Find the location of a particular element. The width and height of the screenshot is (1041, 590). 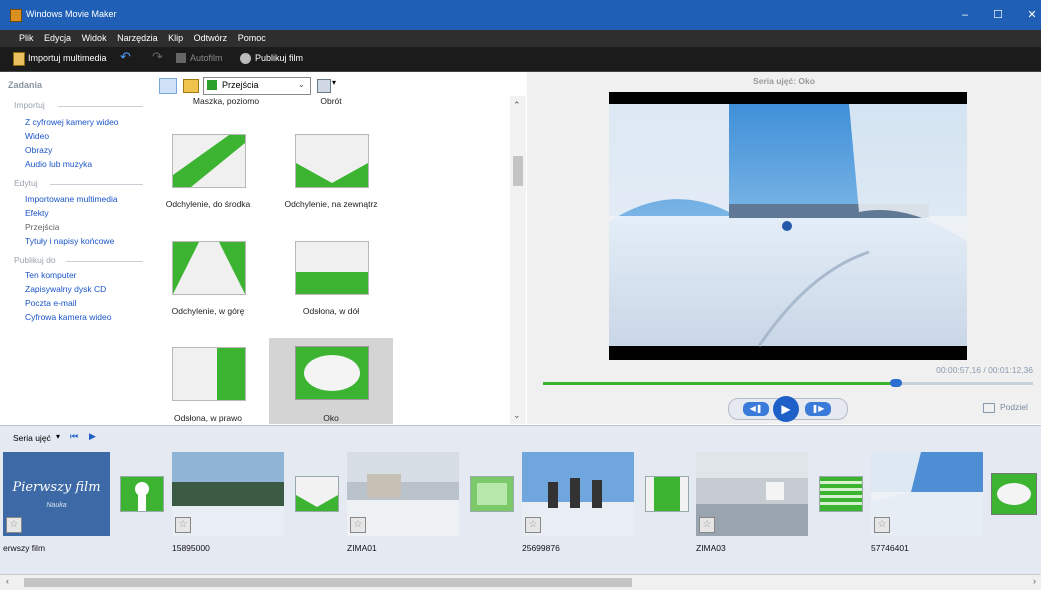

autofilm-button: Autofilm is located at coordinates (206, 58).